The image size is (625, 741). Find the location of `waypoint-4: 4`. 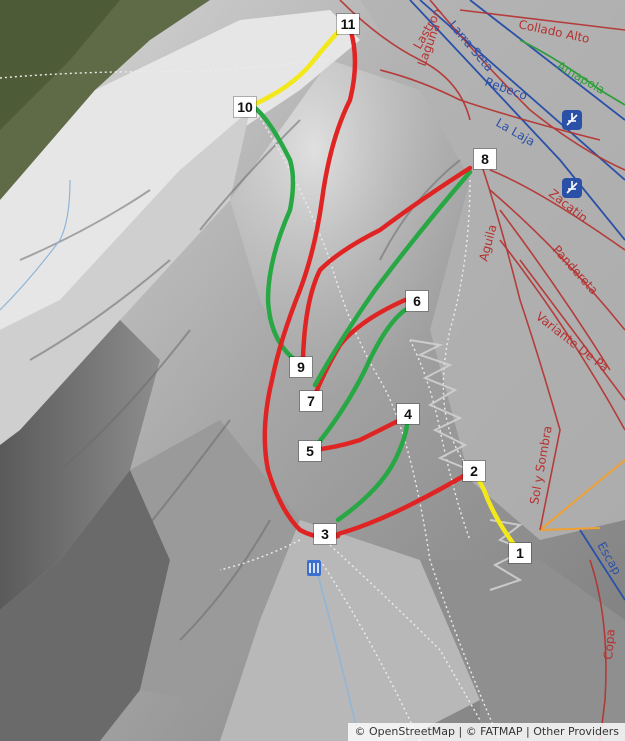

waypoint-4: 4 is located at coordinates (408, 414).